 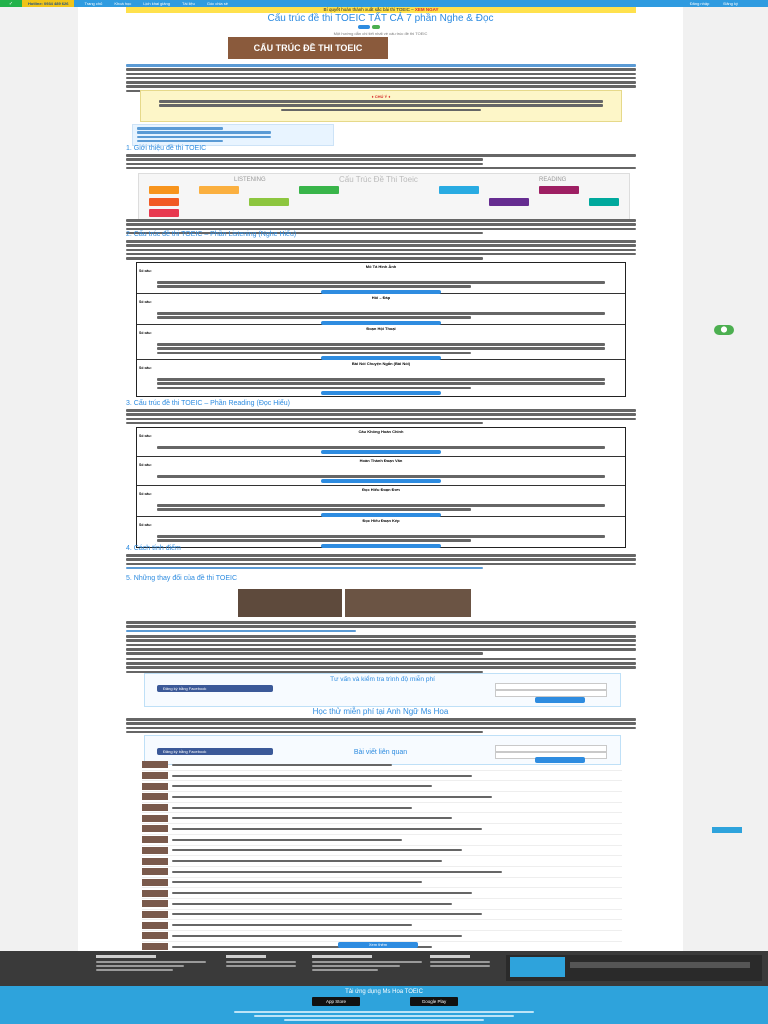 What do you see at coordinates (215, 688) in the screenshot?
I see `facebook-register-button: Đăng ký bằng Facebook` at bounding box center [215, 688].